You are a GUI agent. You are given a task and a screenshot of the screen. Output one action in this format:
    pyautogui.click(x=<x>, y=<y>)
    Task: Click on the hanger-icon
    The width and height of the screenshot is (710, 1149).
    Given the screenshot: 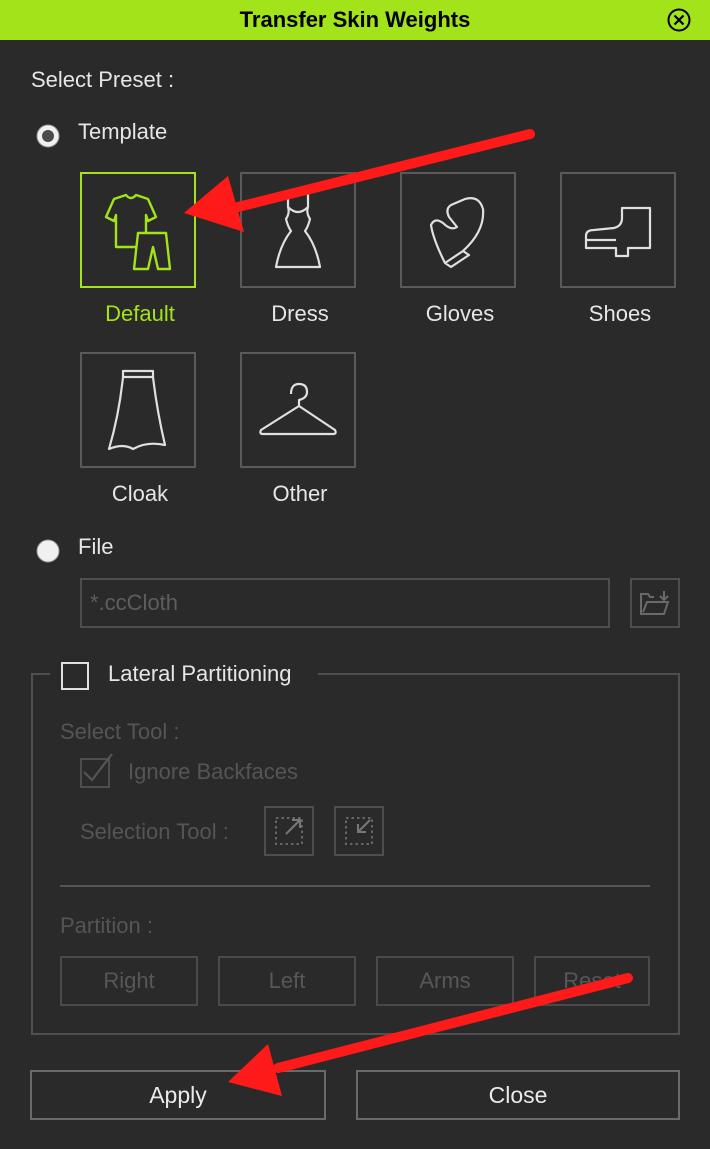 What is the action you would take?
    pyautogui.click(x=298, y=409)
    